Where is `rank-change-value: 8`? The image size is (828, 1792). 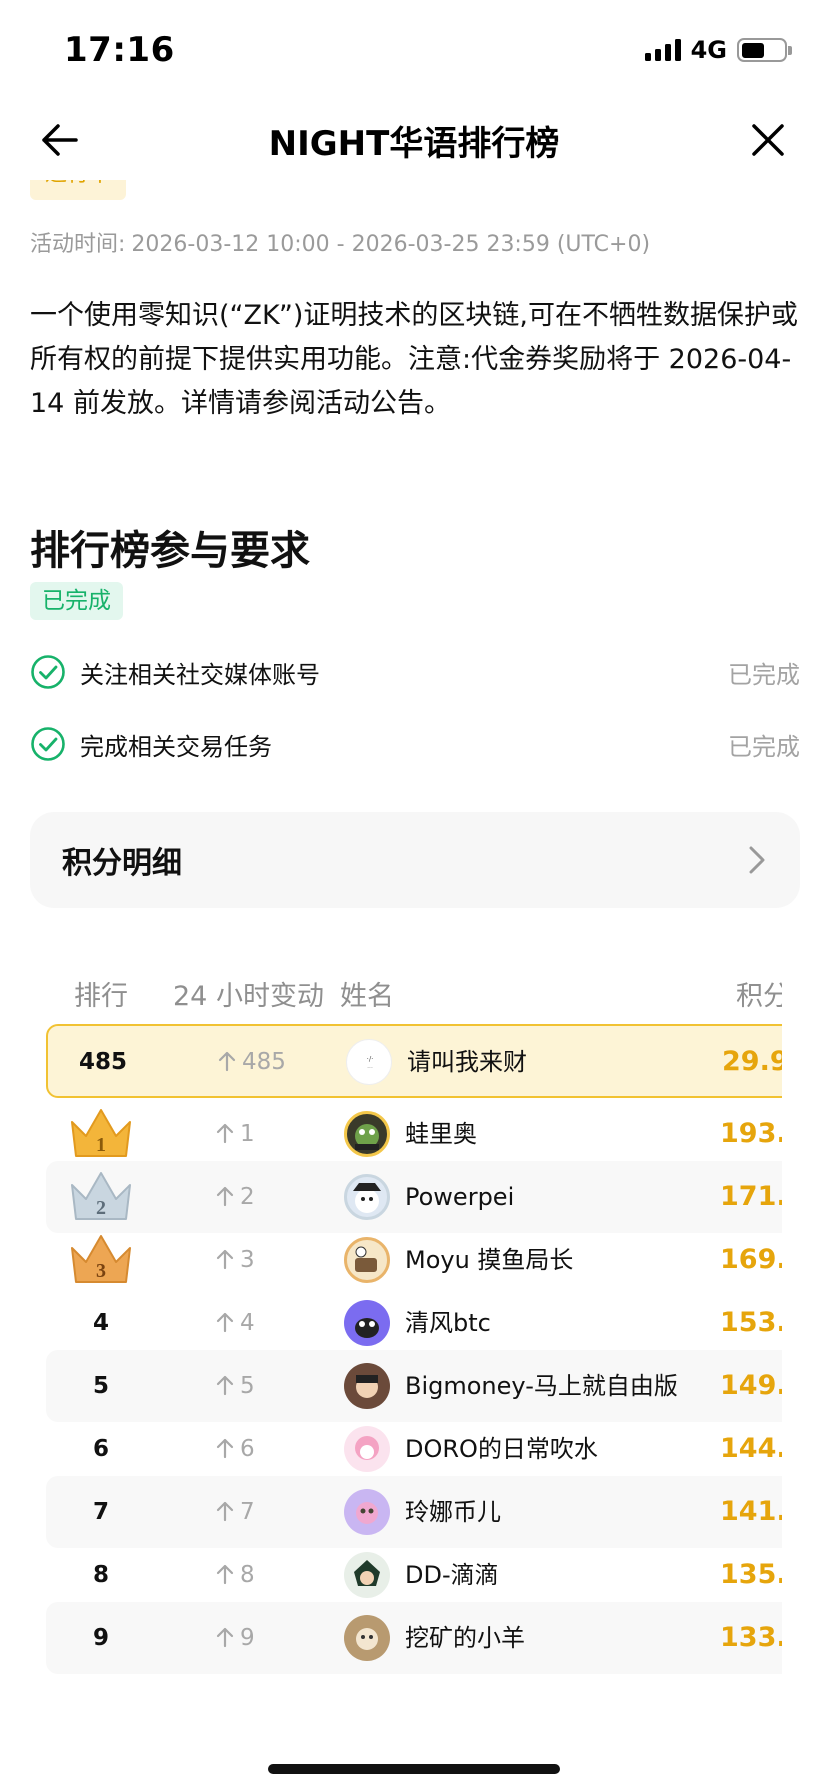 rank-change-value: 8 is located at coordinates (247, 1575).